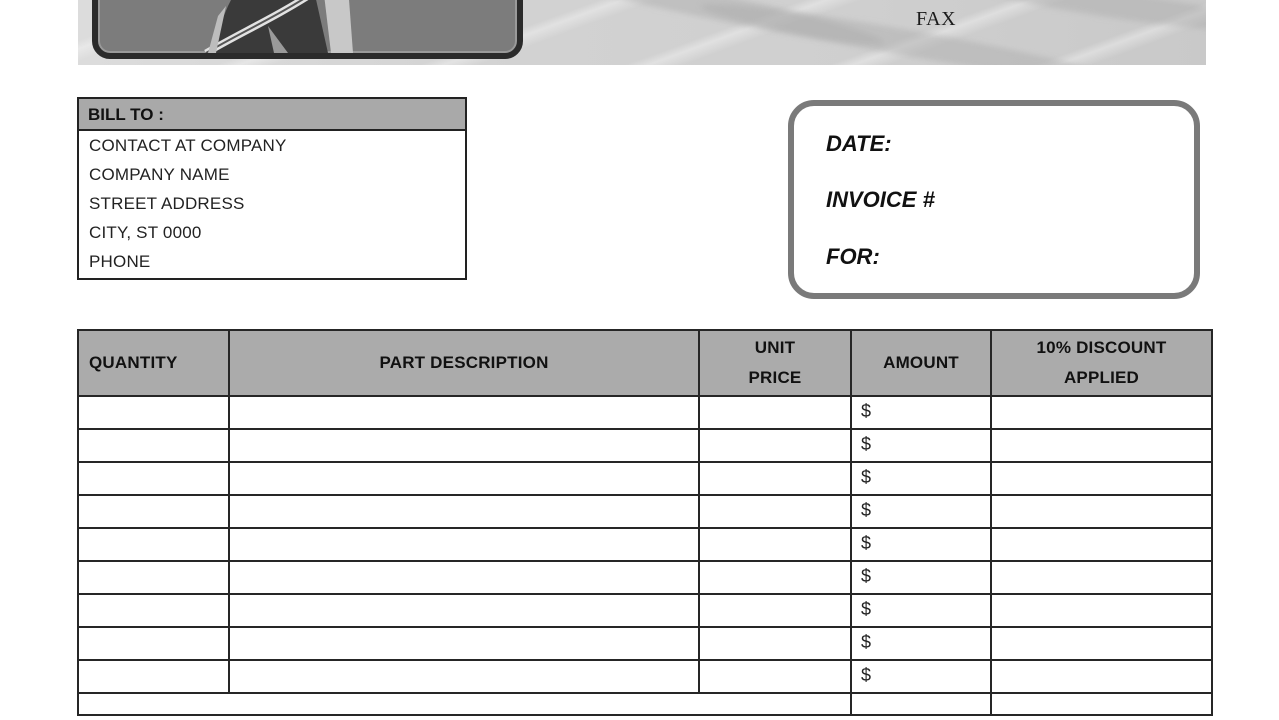 Image resolution: width=1279 pixels, height=720 pixels. I want to click on column-header-discount-line2: APPLIED, so click(1101, 377).